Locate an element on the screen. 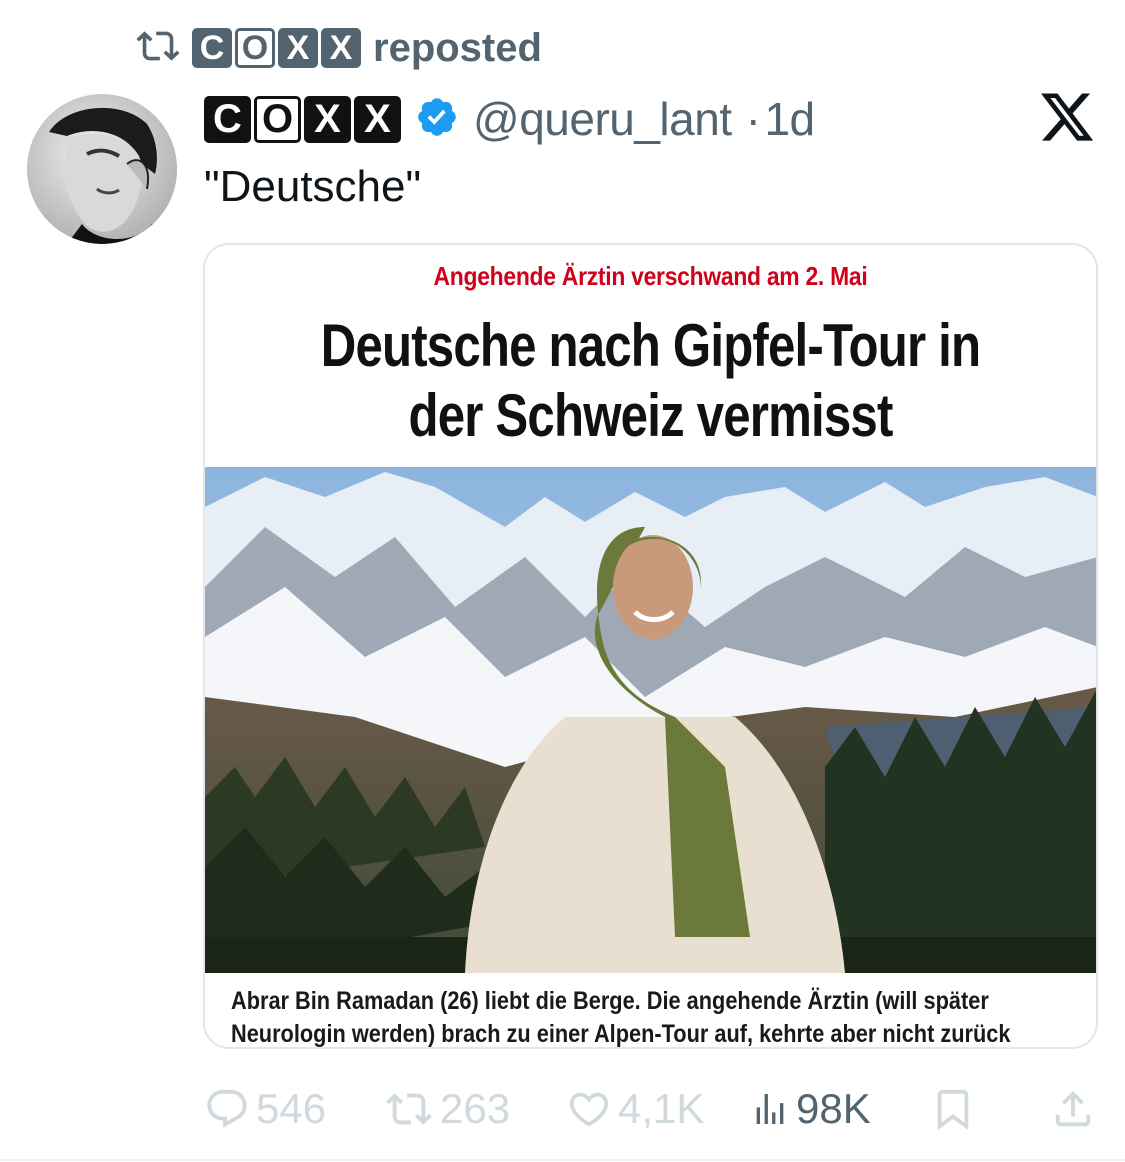 The width and height of the screenshot is (1125, 1162). share-icon is located at coordinates (1073, 1108).